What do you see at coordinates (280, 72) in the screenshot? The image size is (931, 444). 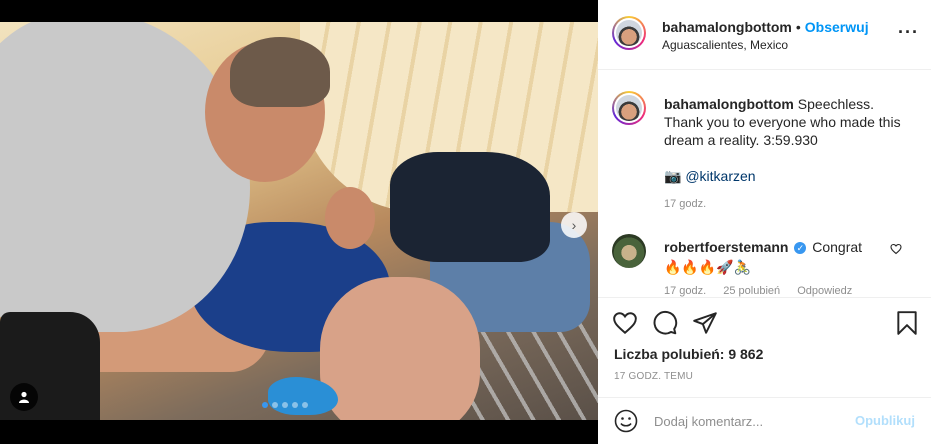 I see `photo-man-hair` at bounding box center [280, 72].